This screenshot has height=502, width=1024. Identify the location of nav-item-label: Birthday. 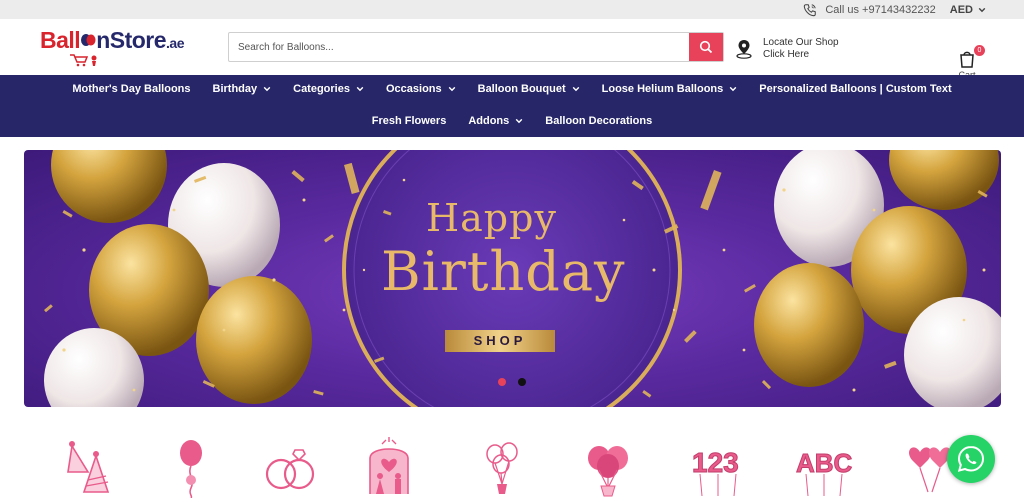
(235, 89).